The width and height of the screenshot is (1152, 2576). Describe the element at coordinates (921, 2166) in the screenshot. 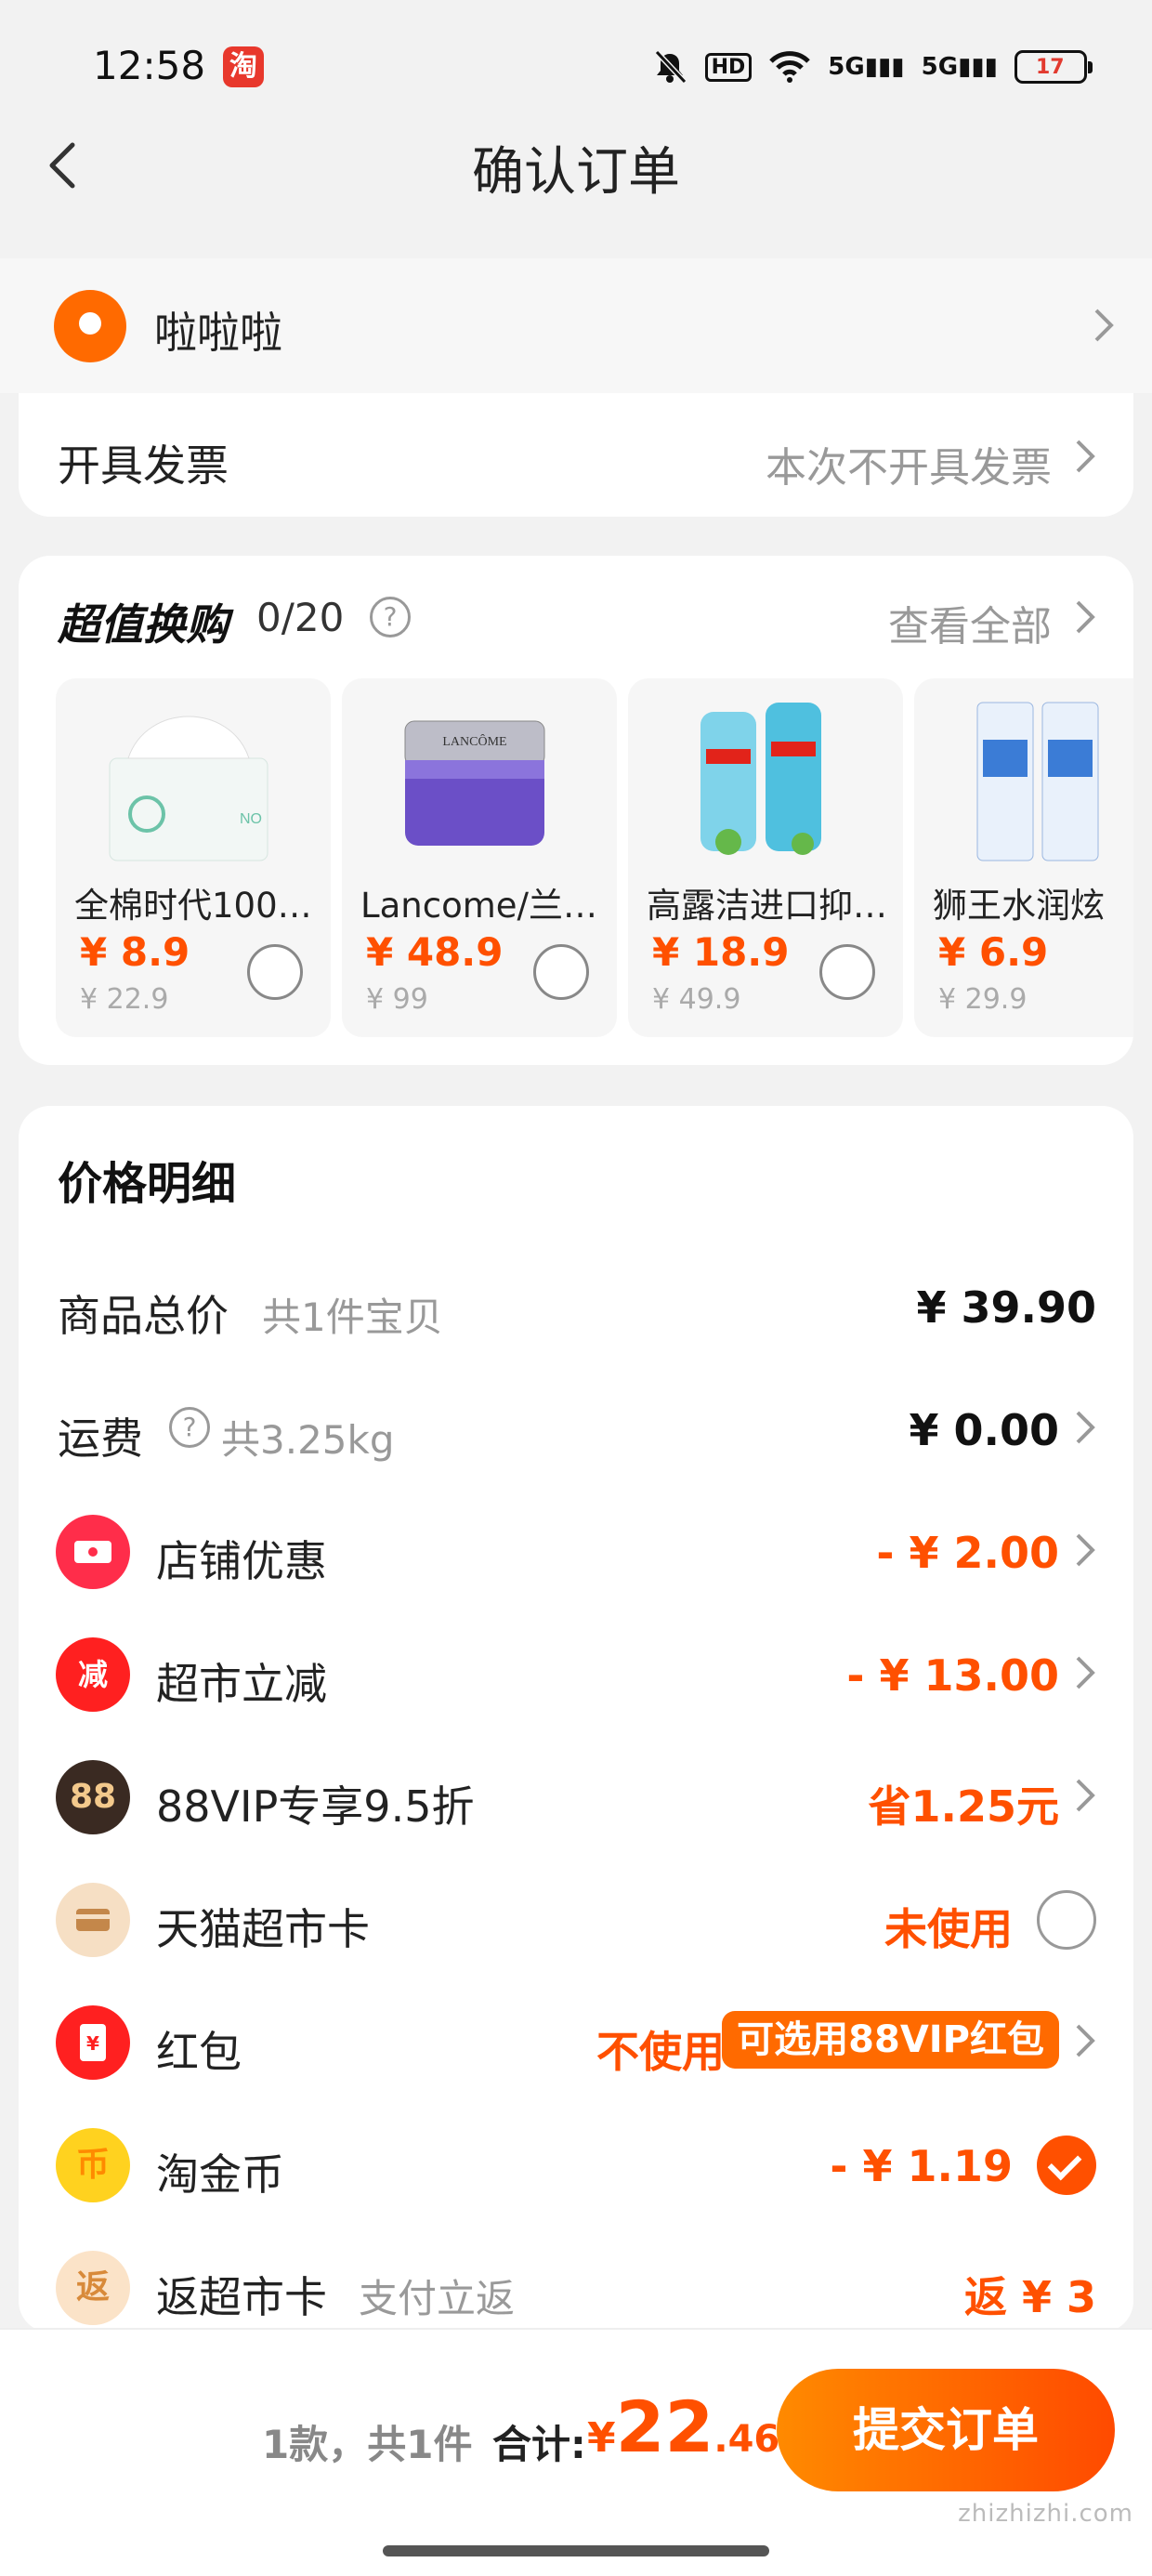

I see `coins-value: - ¥ 1.19` at that location.